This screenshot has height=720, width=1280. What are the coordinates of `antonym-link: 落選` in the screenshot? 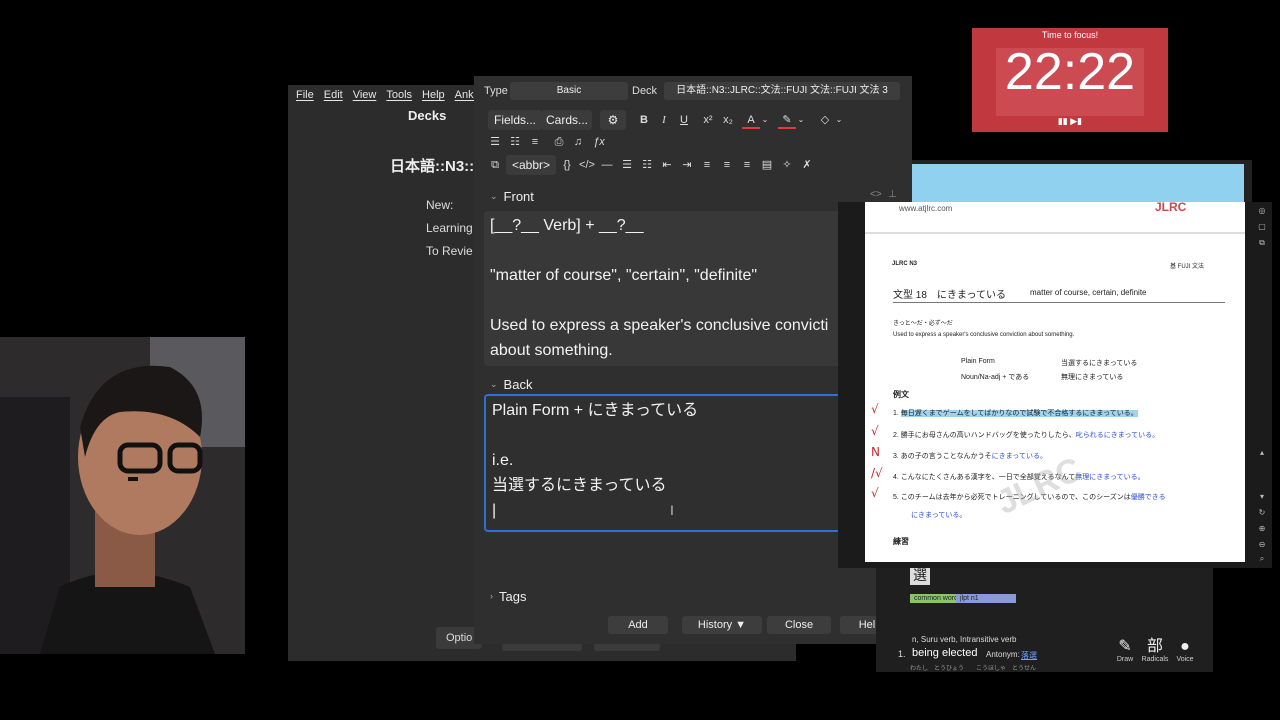 It's located at (1029, 655).